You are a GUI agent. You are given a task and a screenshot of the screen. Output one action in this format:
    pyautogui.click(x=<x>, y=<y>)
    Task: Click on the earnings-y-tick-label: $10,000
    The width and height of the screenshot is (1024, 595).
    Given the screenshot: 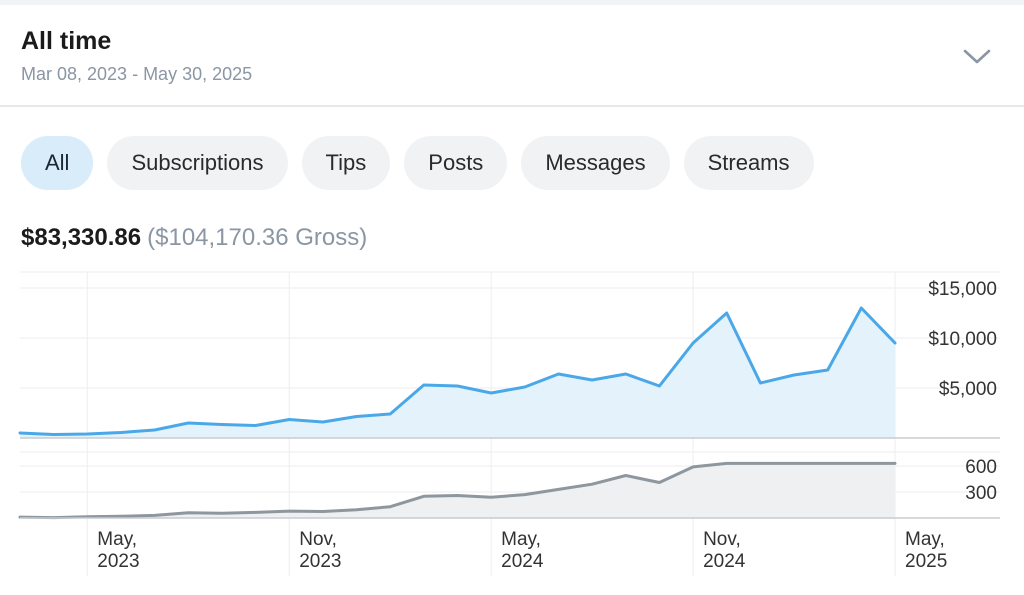 What is the action you would take?
    pyautogui.click(x=962, y=339)
    